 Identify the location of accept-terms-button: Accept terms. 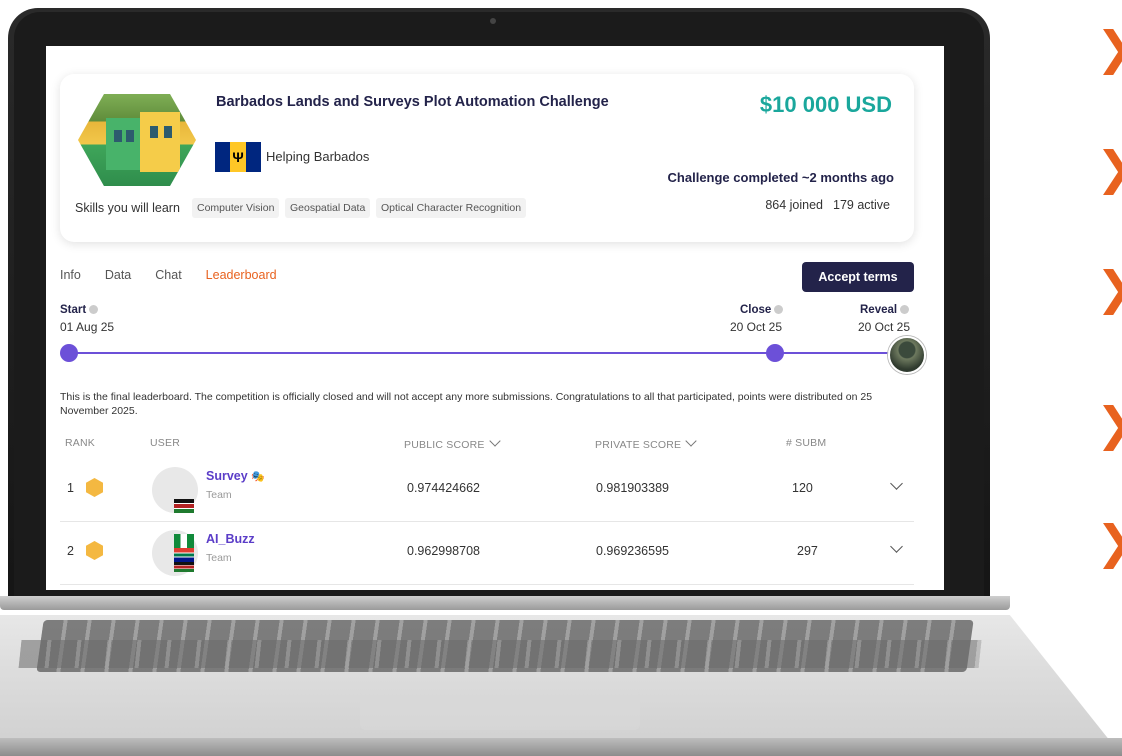
(858, 277).